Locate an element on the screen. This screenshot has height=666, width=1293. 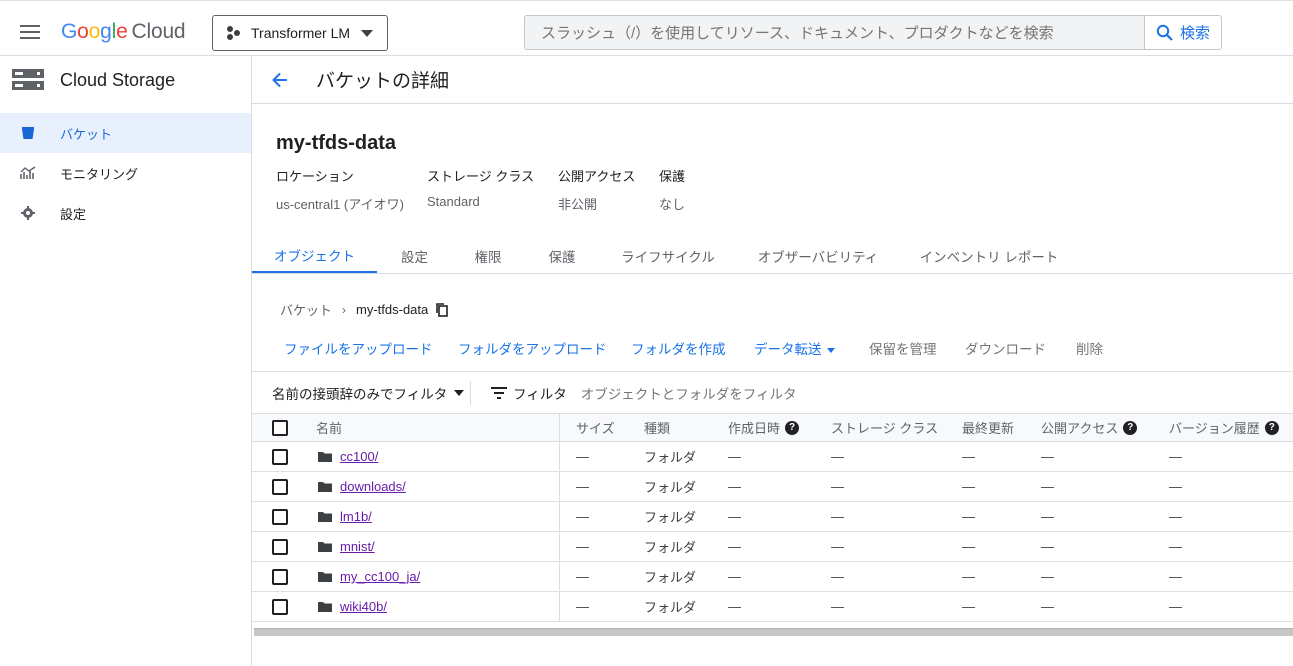
create-folder-button: フォルダを作成 is located at coordinates (678, 348).